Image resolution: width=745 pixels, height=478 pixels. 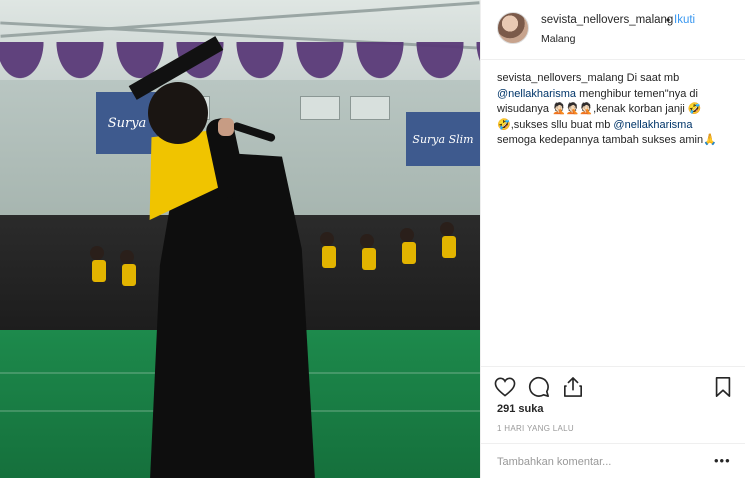 What do you see at coordinates (560, 78) in the screenshot?
I see `caption-username: sevista_nellovers_malang` at bounding box center [560, 78].